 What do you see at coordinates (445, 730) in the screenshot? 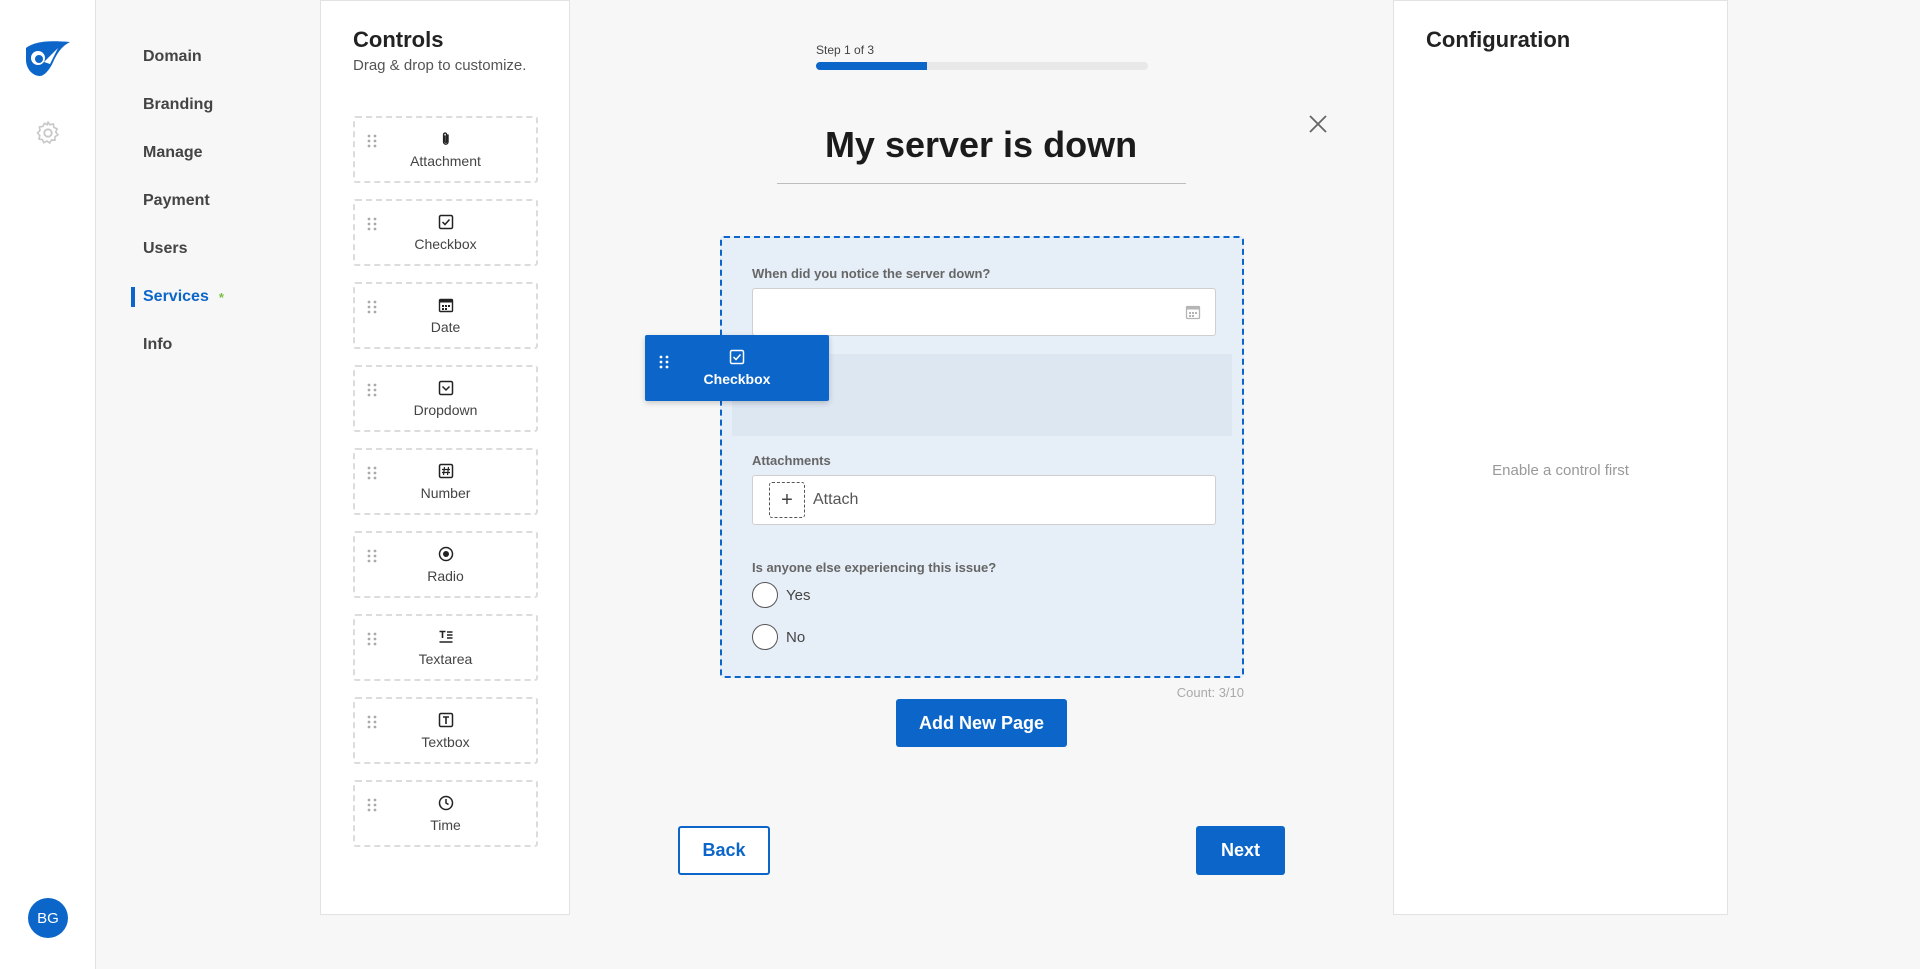
I see `control-textbox: Textbox` at bounding box center [445, 730].